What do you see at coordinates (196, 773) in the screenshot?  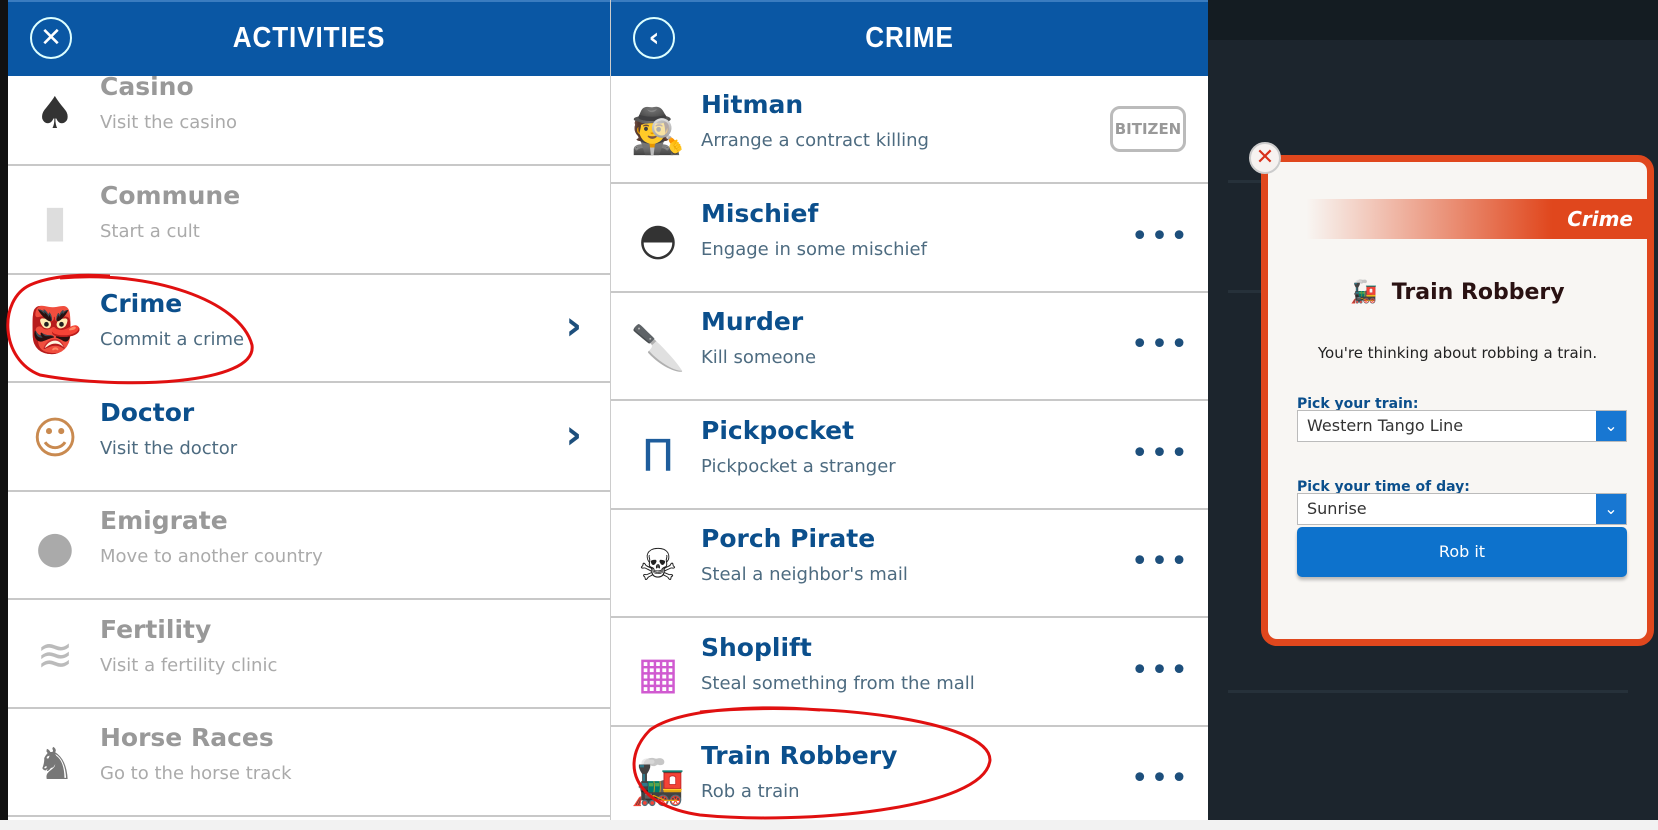 I see `item-subtitle: Go to the horse track` at bounding box center [196, 773].